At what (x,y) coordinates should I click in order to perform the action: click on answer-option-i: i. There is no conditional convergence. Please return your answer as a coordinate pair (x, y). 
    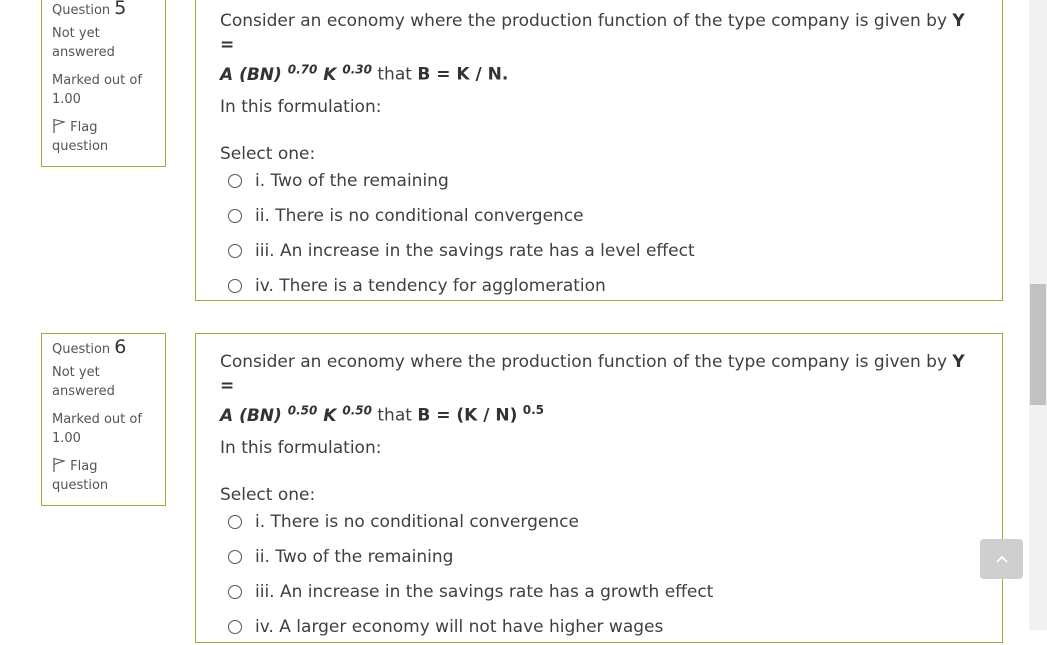
    Looking at the image, I should click on (605, 522).